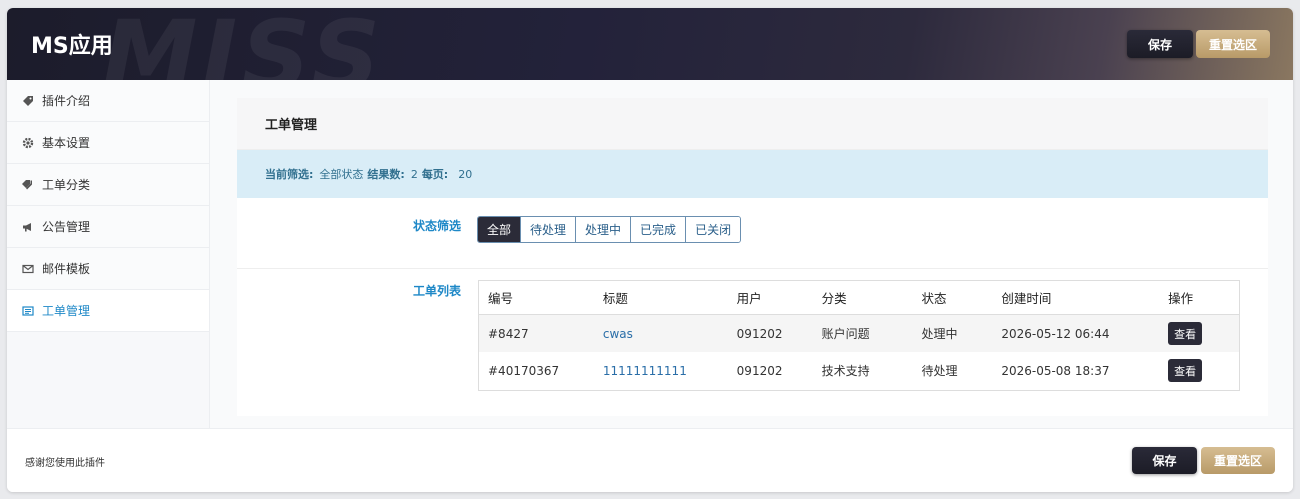  Describe the element at coordinates (66, 185) in the screenshot. I see `sidebar-item-label: 工单分类` at that location.